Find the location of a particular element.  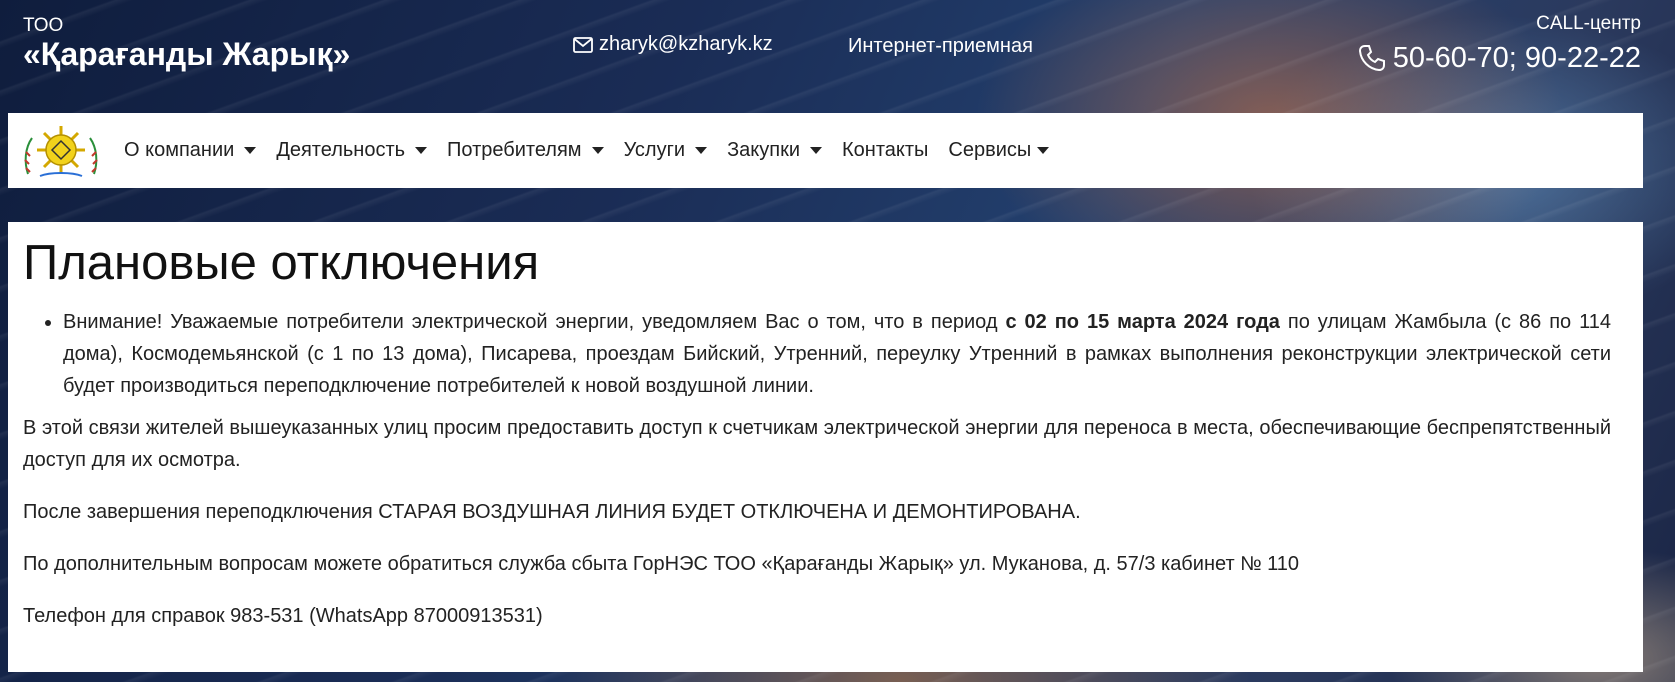

nav-consumers-label: Потребителям is located at coordinates (514, 150).